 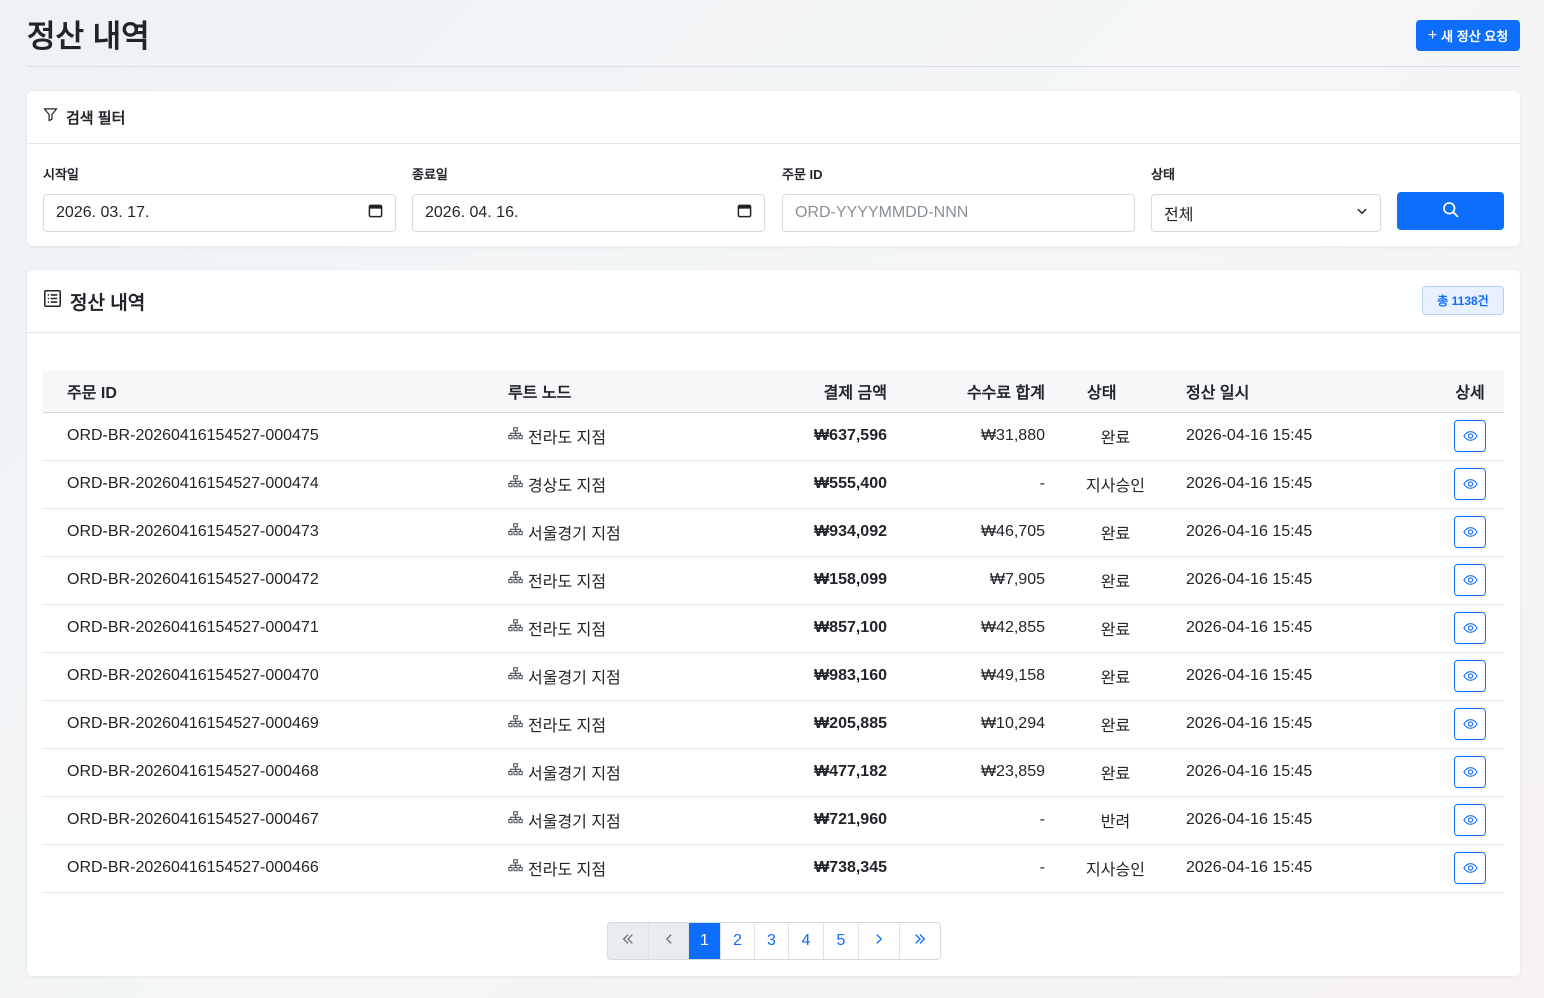 I want to click on order-id-group: 주문 ID ORD-YYYYMMDD-NNN, so click(x=958, y=198).